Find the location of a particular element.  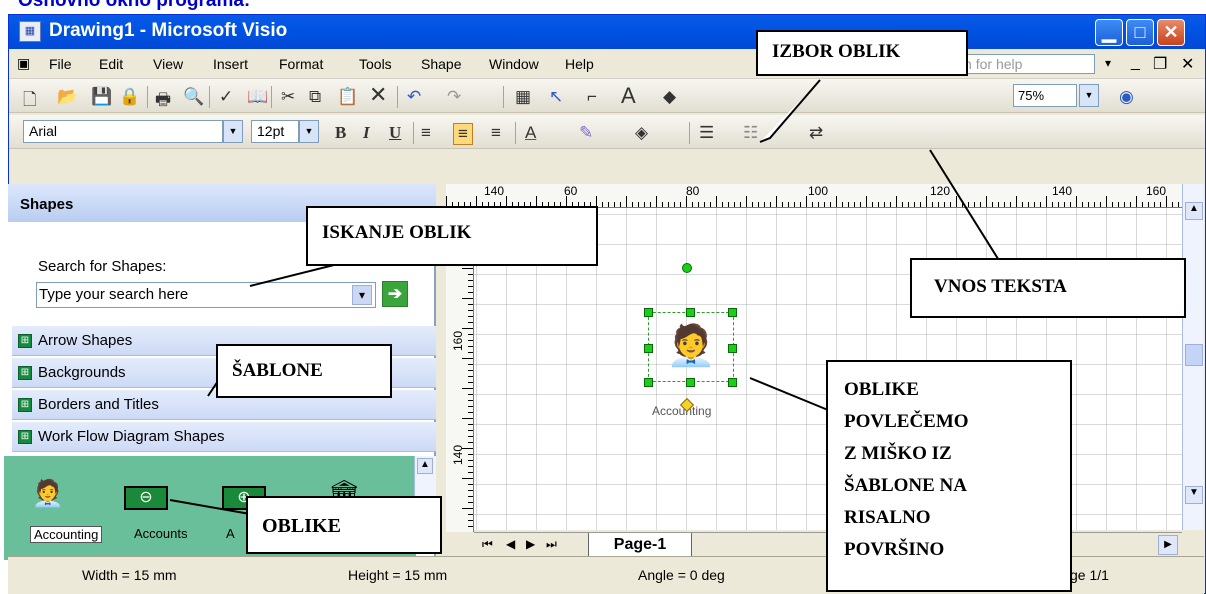

callout-vnos-teksta: VNOS TEKSTA is located at coordinates (1048, 288).